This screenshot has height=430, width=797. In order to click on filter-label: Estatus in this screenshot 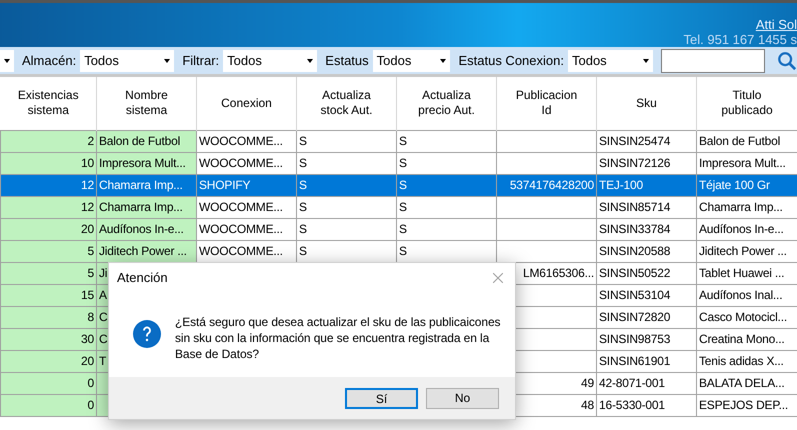, I will do `click(347, 61)`.